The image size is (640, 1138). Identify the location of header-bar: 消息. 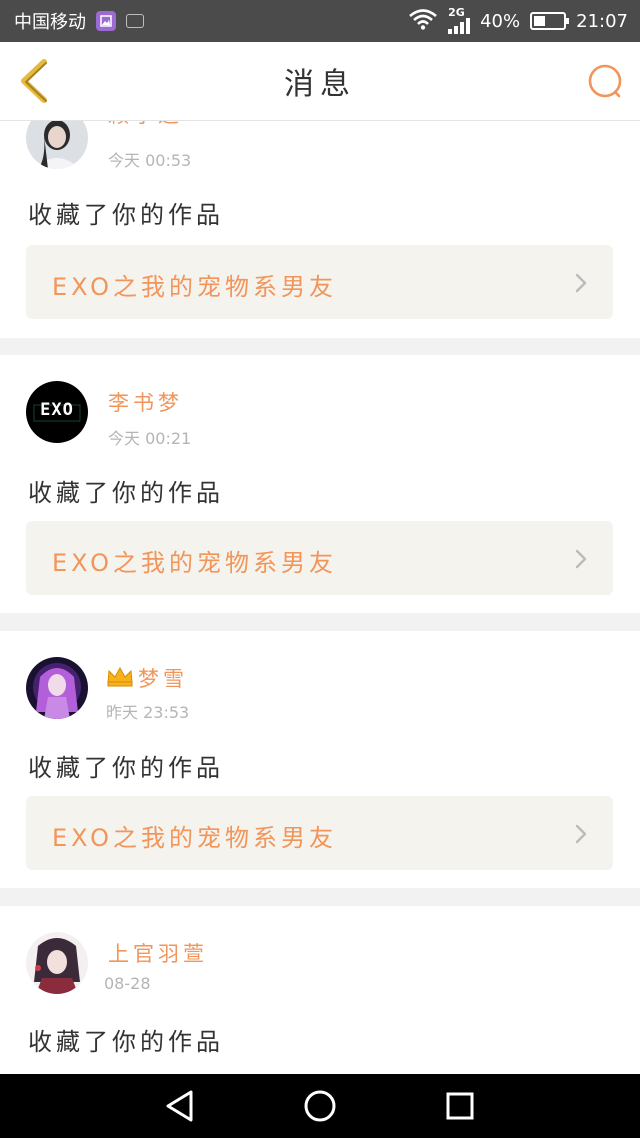
(320, 81).